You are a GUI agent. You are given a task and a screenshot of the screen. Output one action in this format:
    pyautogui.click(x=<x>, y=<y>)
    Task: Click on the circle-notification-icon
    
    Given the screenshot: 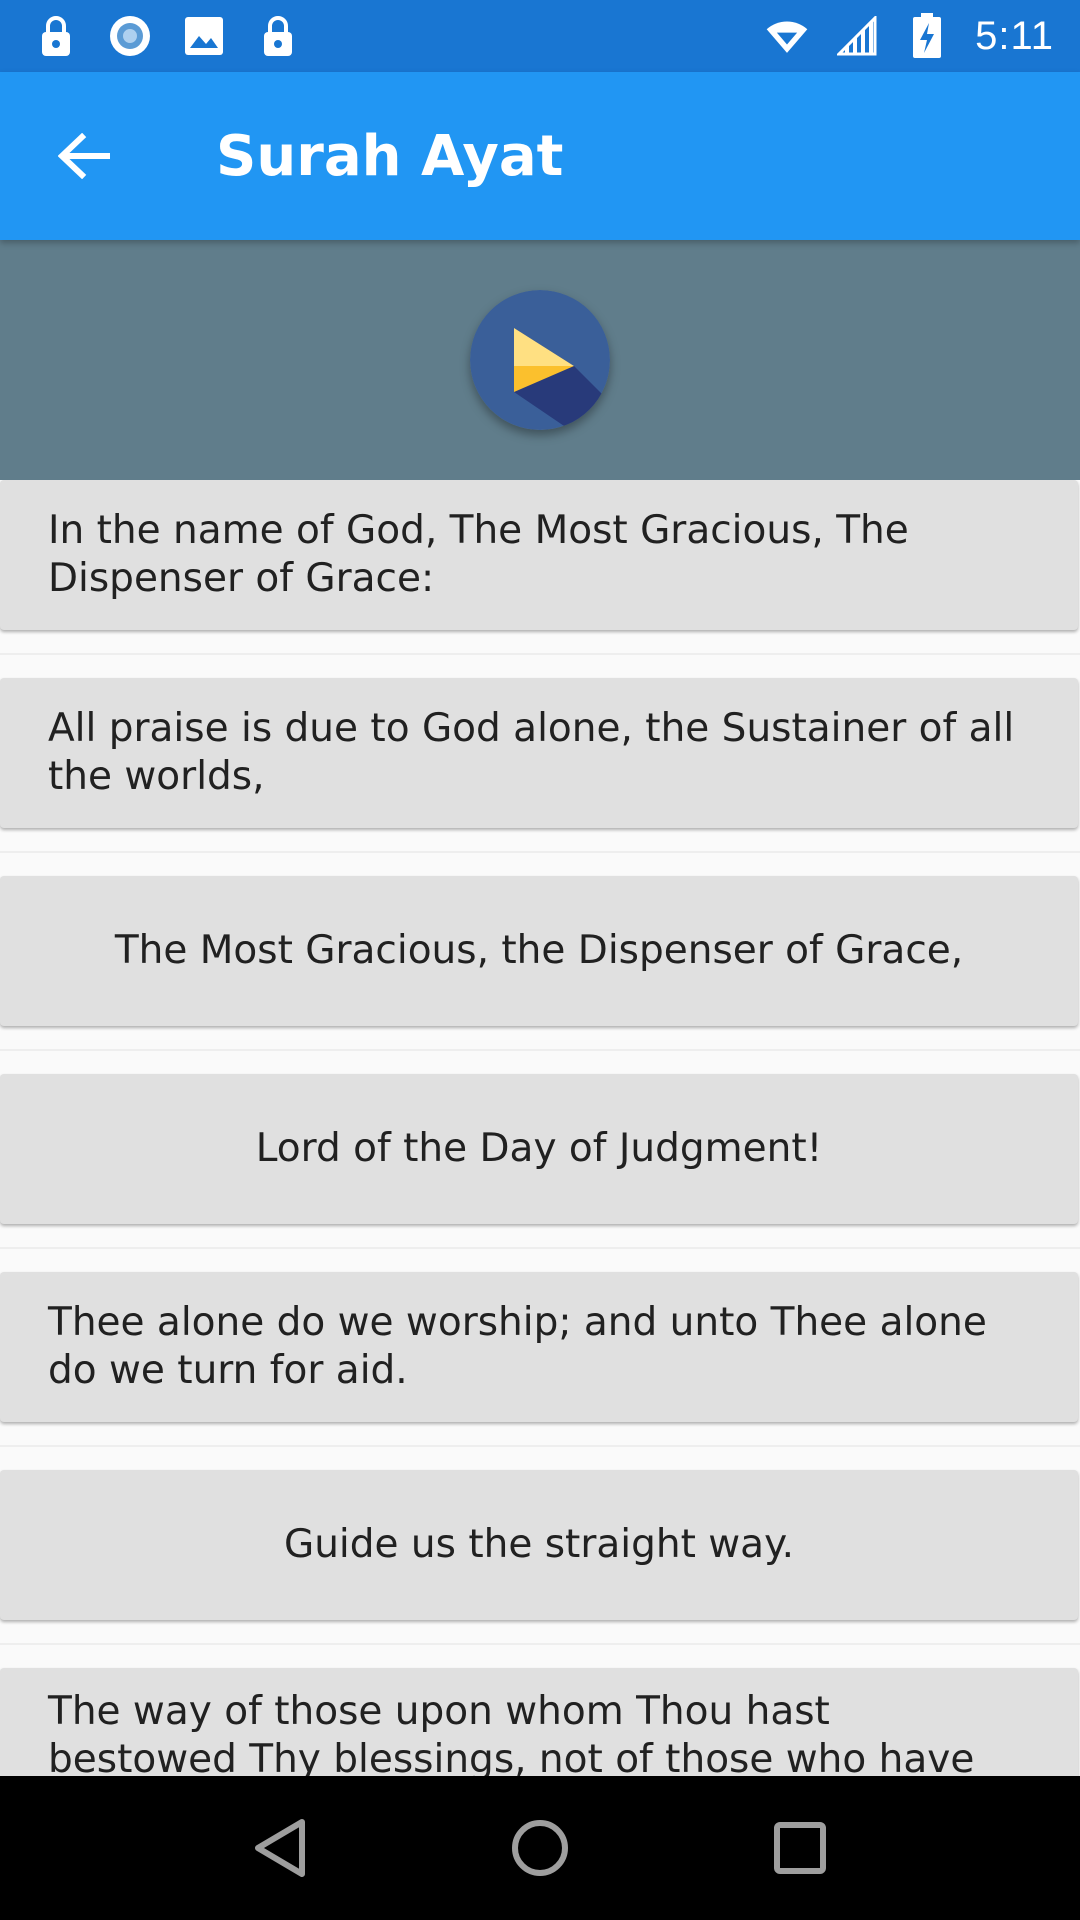 What is the action you would take?
    pyautogui.click(x=130, y=36)
    